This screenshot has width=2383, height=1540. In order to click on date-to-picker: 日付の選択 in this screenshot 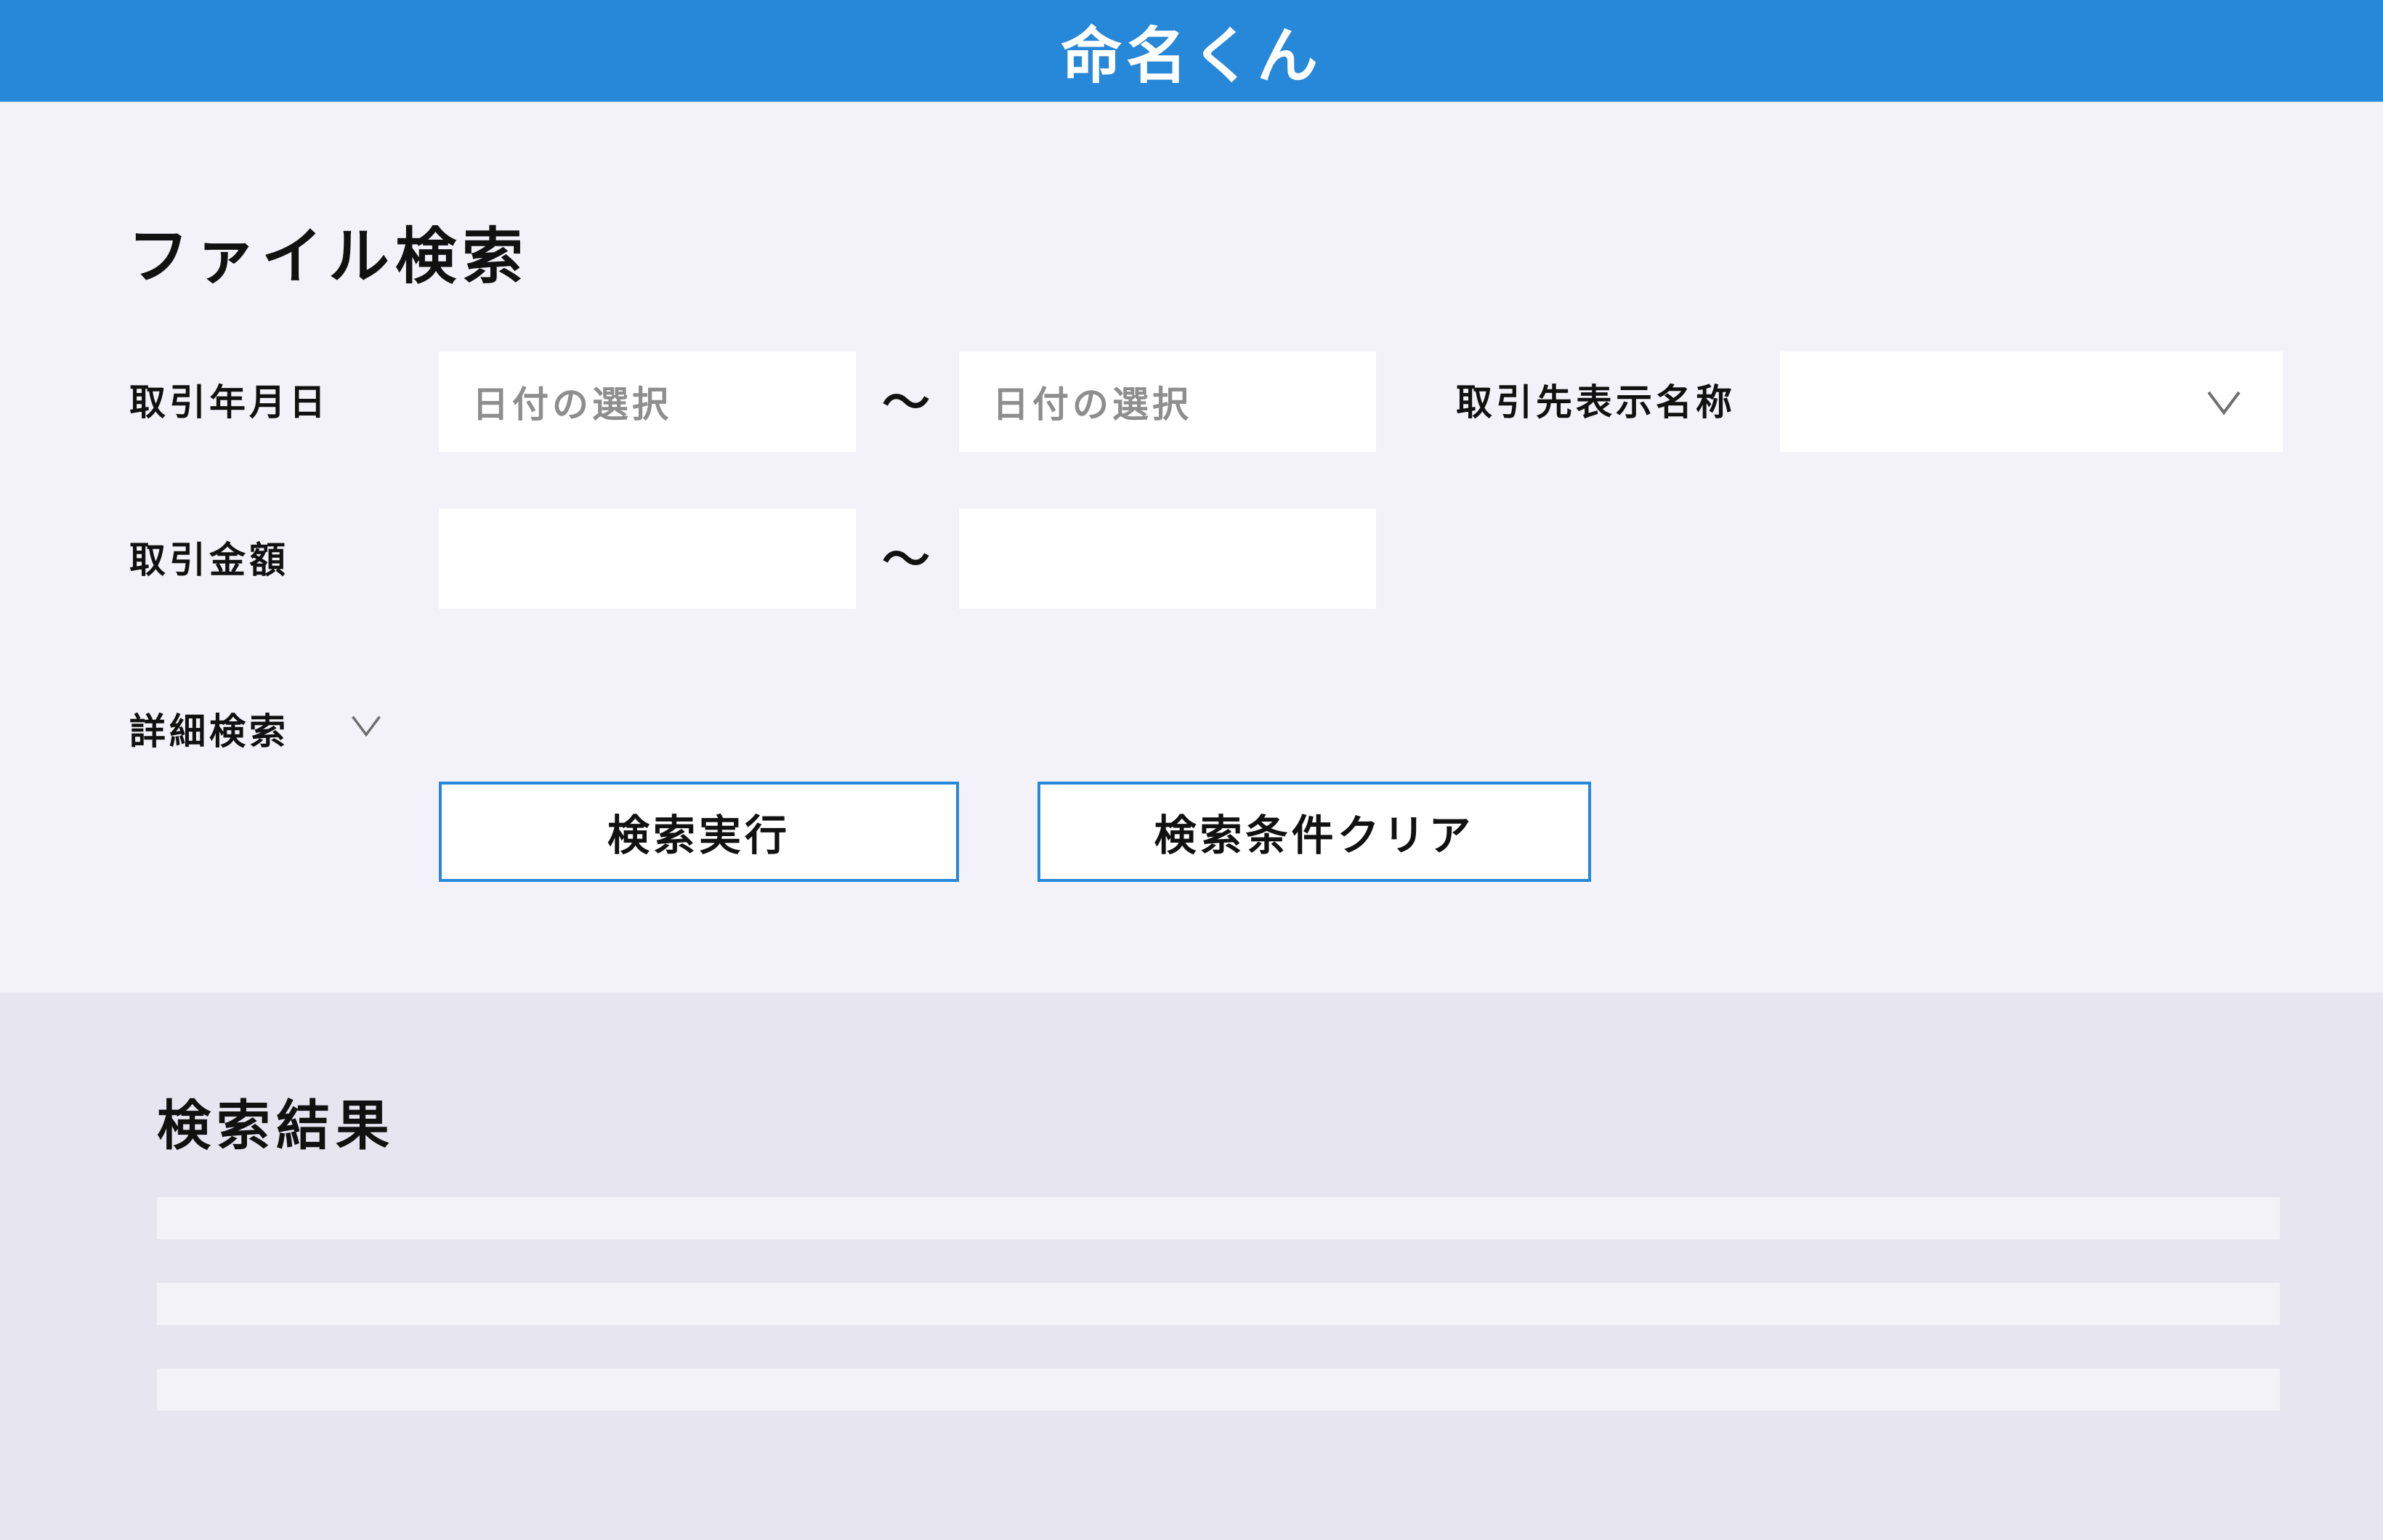, I will do `click(1167, 402)`.